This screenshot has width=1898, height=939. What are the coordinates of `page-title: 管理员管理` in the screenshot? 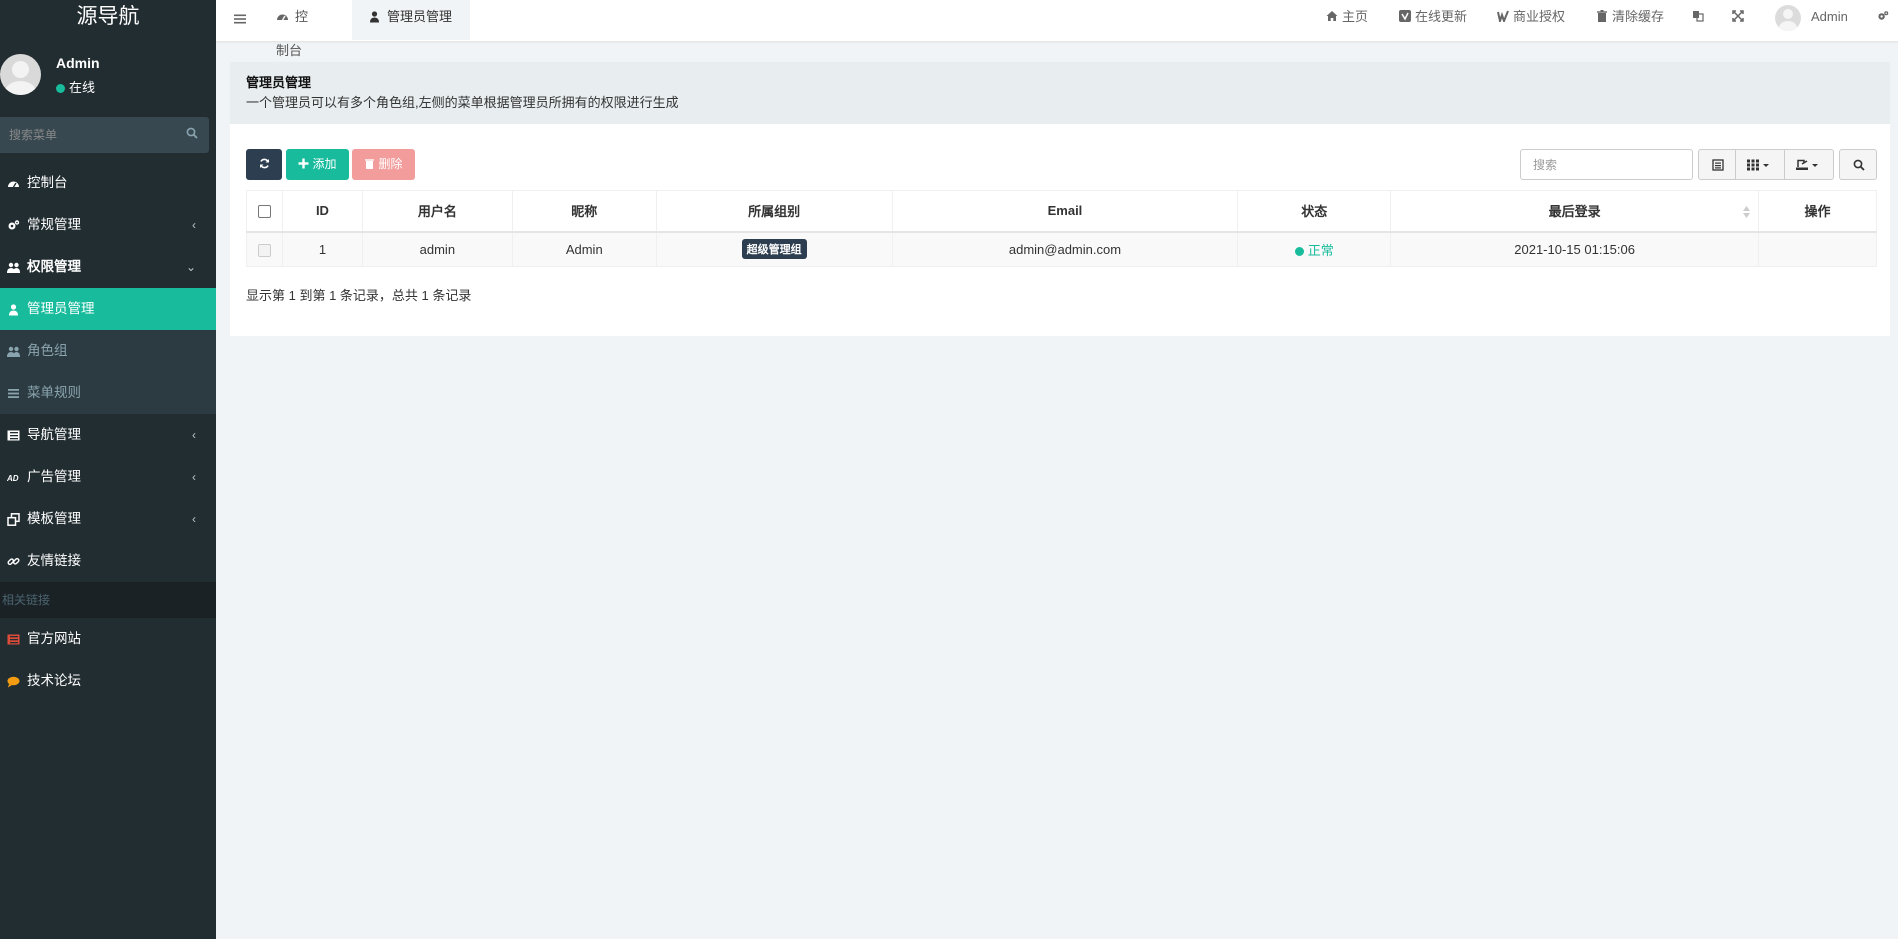 It's located at (279, 82).